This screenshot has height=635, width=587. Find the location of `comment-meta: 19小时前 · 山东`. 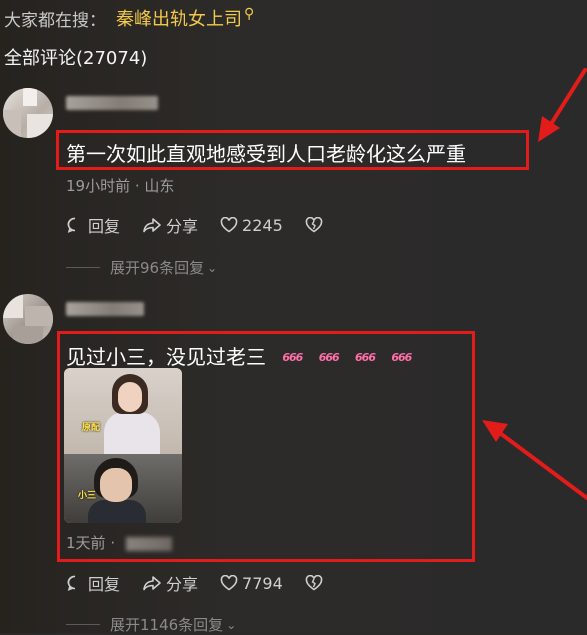

comment-meta: 19小时前 · 山东 is located at coordinates (120, 185).